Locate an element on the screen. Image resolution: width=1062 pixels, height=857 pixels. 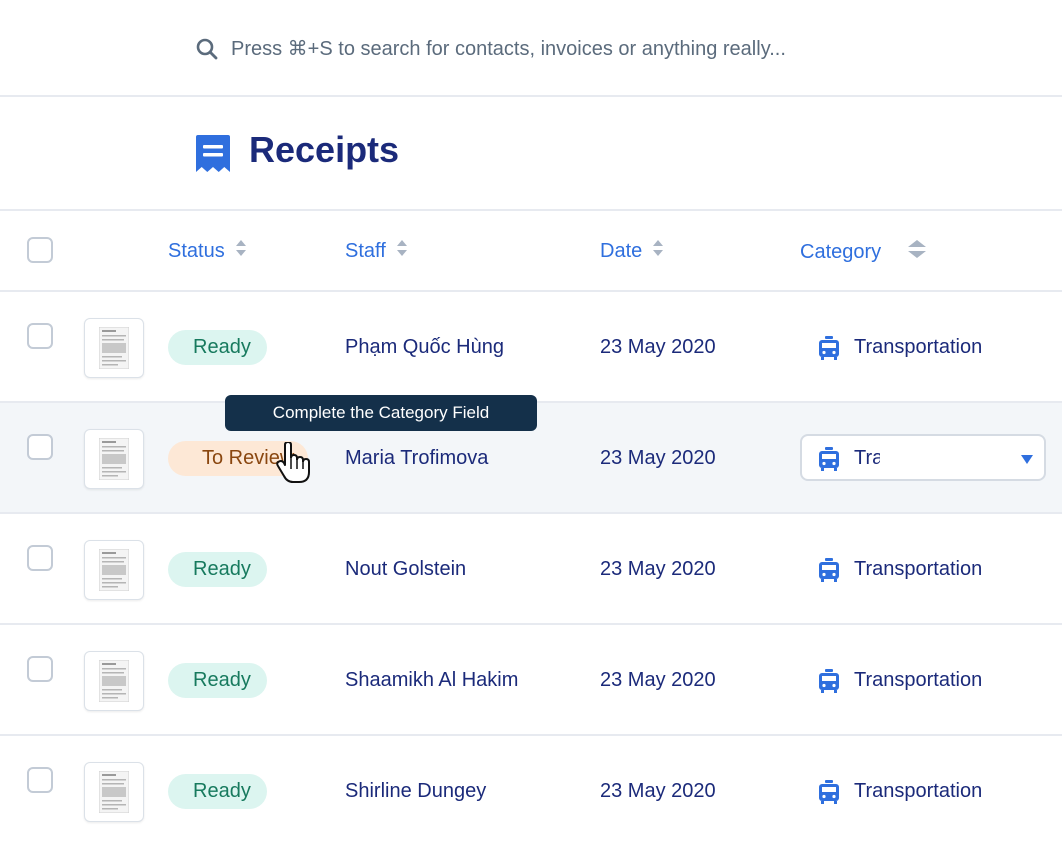
staff-name: Shirline Dungey is located at coordinates (416, 791).